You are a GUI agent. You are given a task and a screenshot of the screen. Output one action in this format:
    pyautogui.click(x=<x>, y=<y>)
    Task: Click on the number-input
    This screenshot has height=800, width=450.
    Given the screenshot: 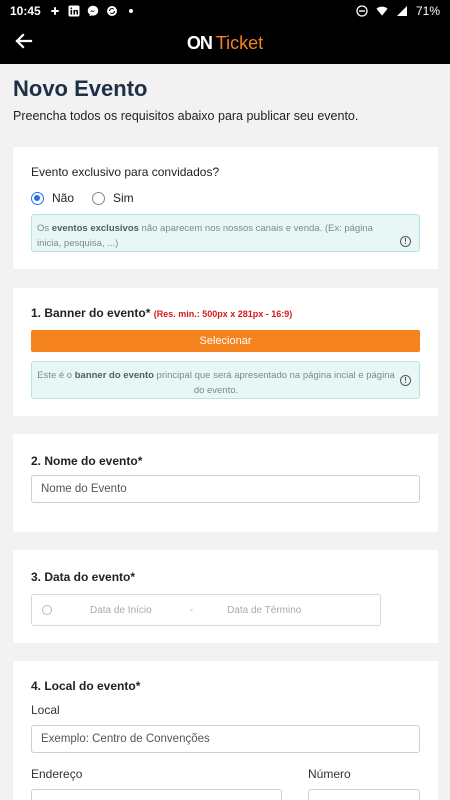 What is the action you would take?
    pyautogui.click(x=364, y=794)
    